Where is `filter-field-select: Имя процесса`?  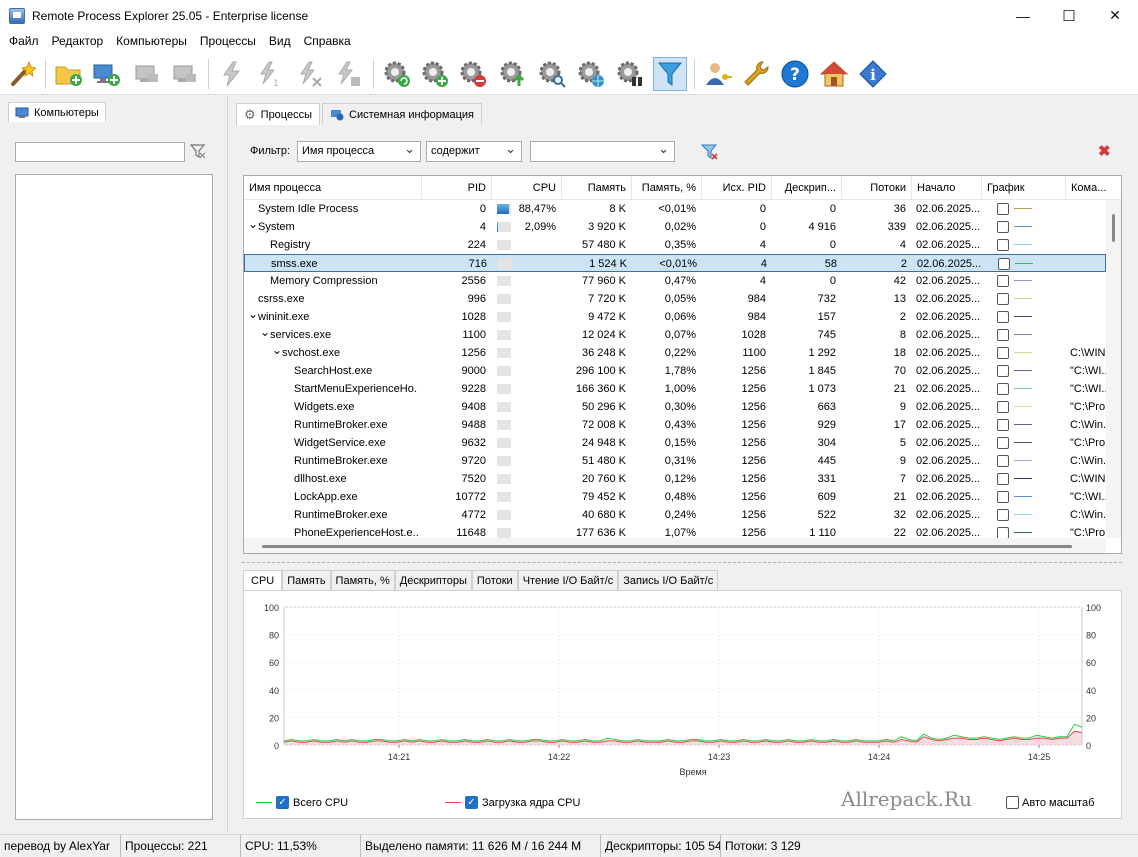
filter-field-select: Имя процесса is located at coordinates (359, 150).